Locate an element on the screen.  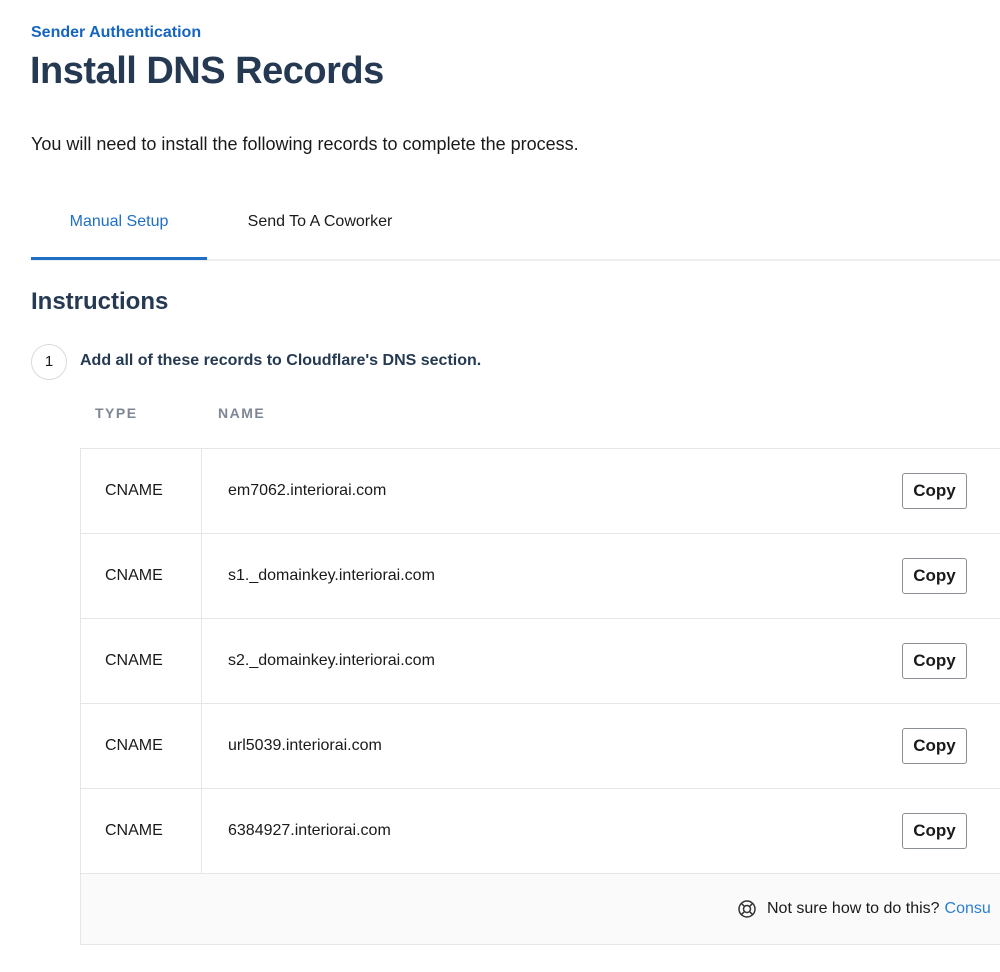
table-row: CNAME s2._domainkey.interiorai.com Copy is located at coordinates (540, 661).